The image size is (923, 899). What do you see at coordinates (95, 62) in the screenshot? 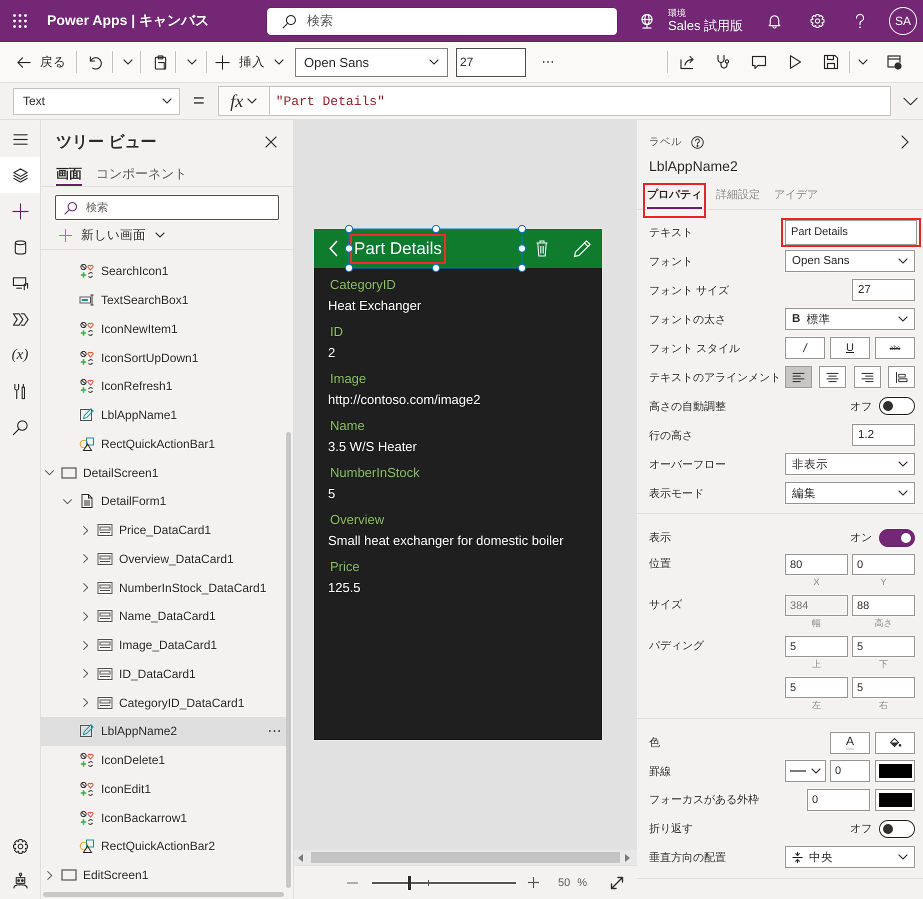
I see `undo-icon` at bounding box center [95, 62].